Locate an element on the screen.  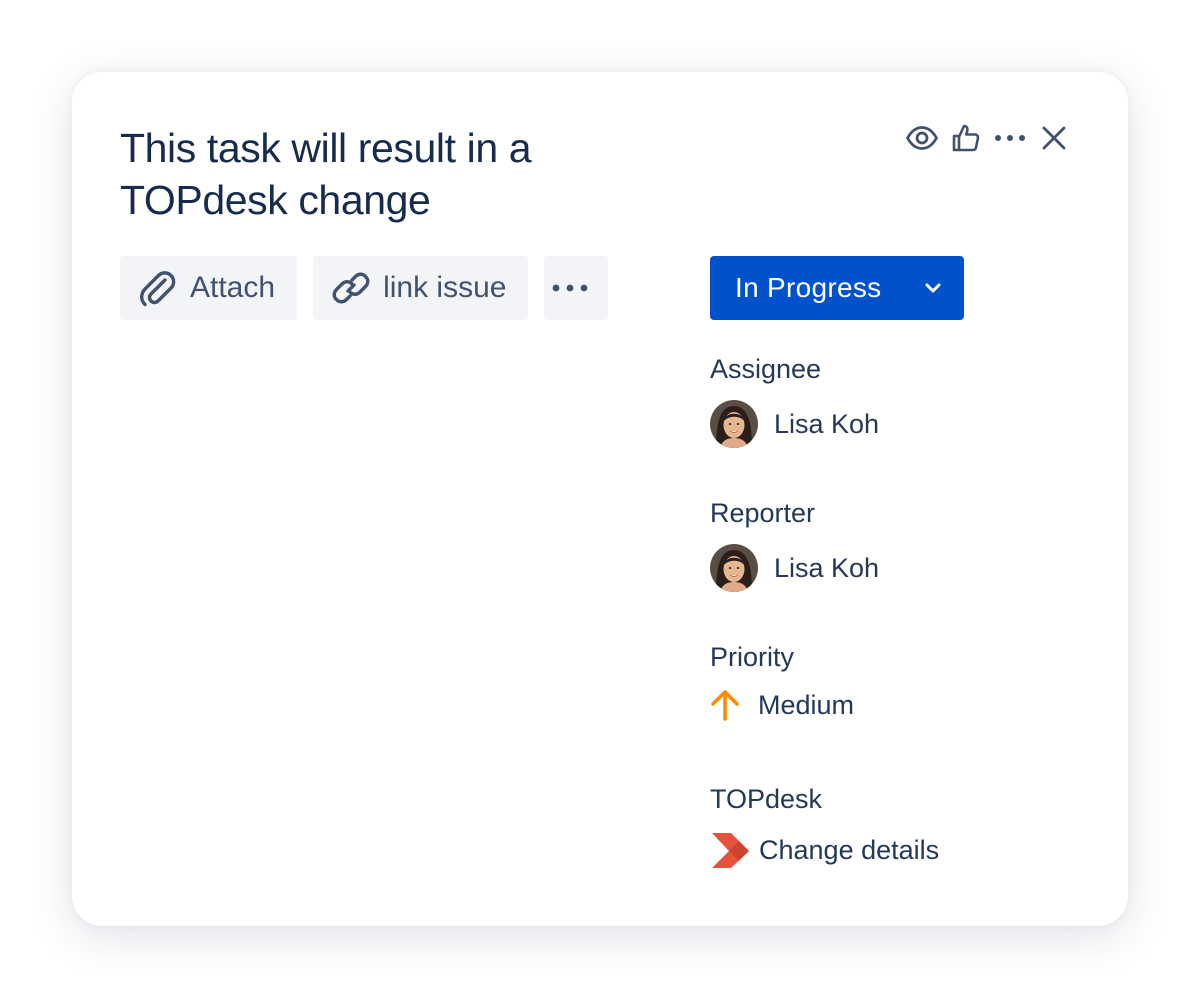
link-issue-button: link issue is located at coordinates (421, 288).